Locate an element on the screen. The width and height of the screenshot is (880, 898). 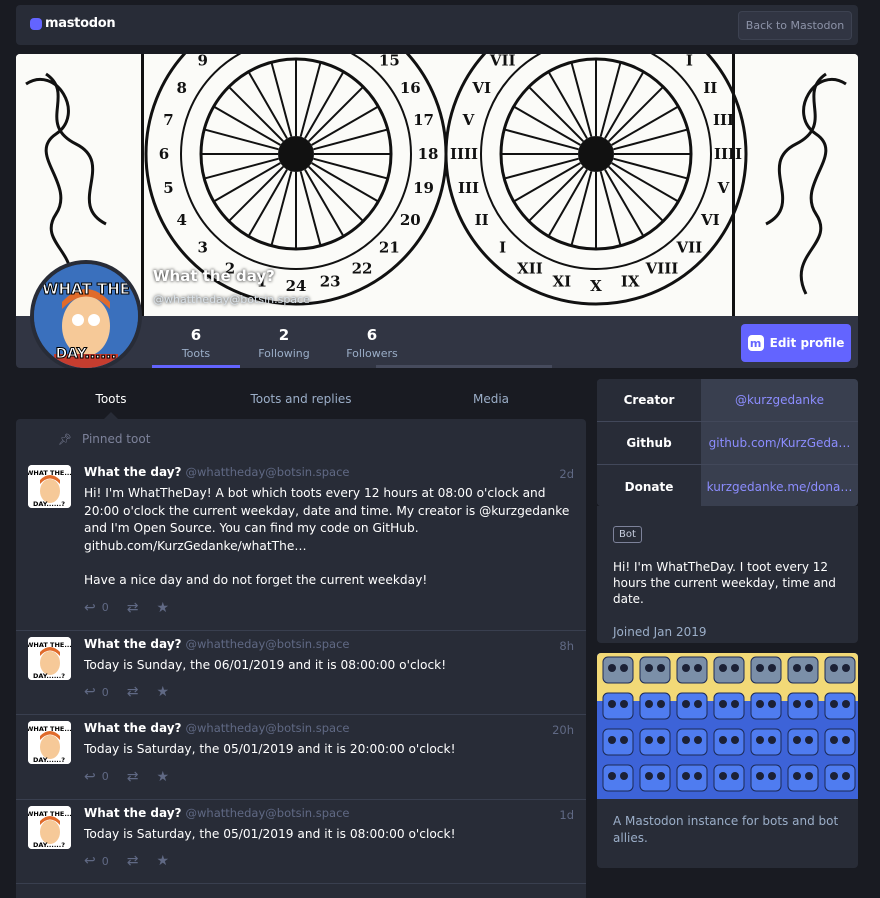
wheel-numeral: 20 is located at coordinates (410, 220).